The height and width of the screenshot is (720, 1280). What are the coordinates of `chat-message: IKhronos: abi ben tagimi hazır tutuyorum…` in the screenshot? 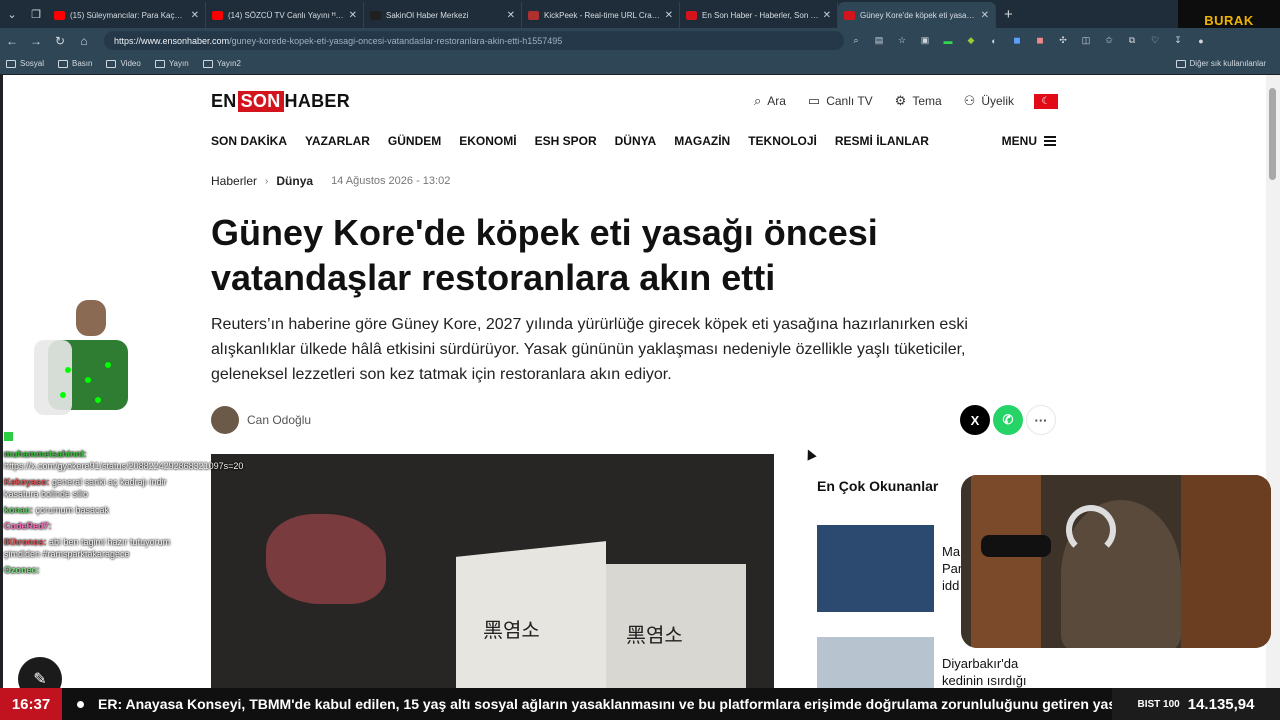 It's located at (89, 548).